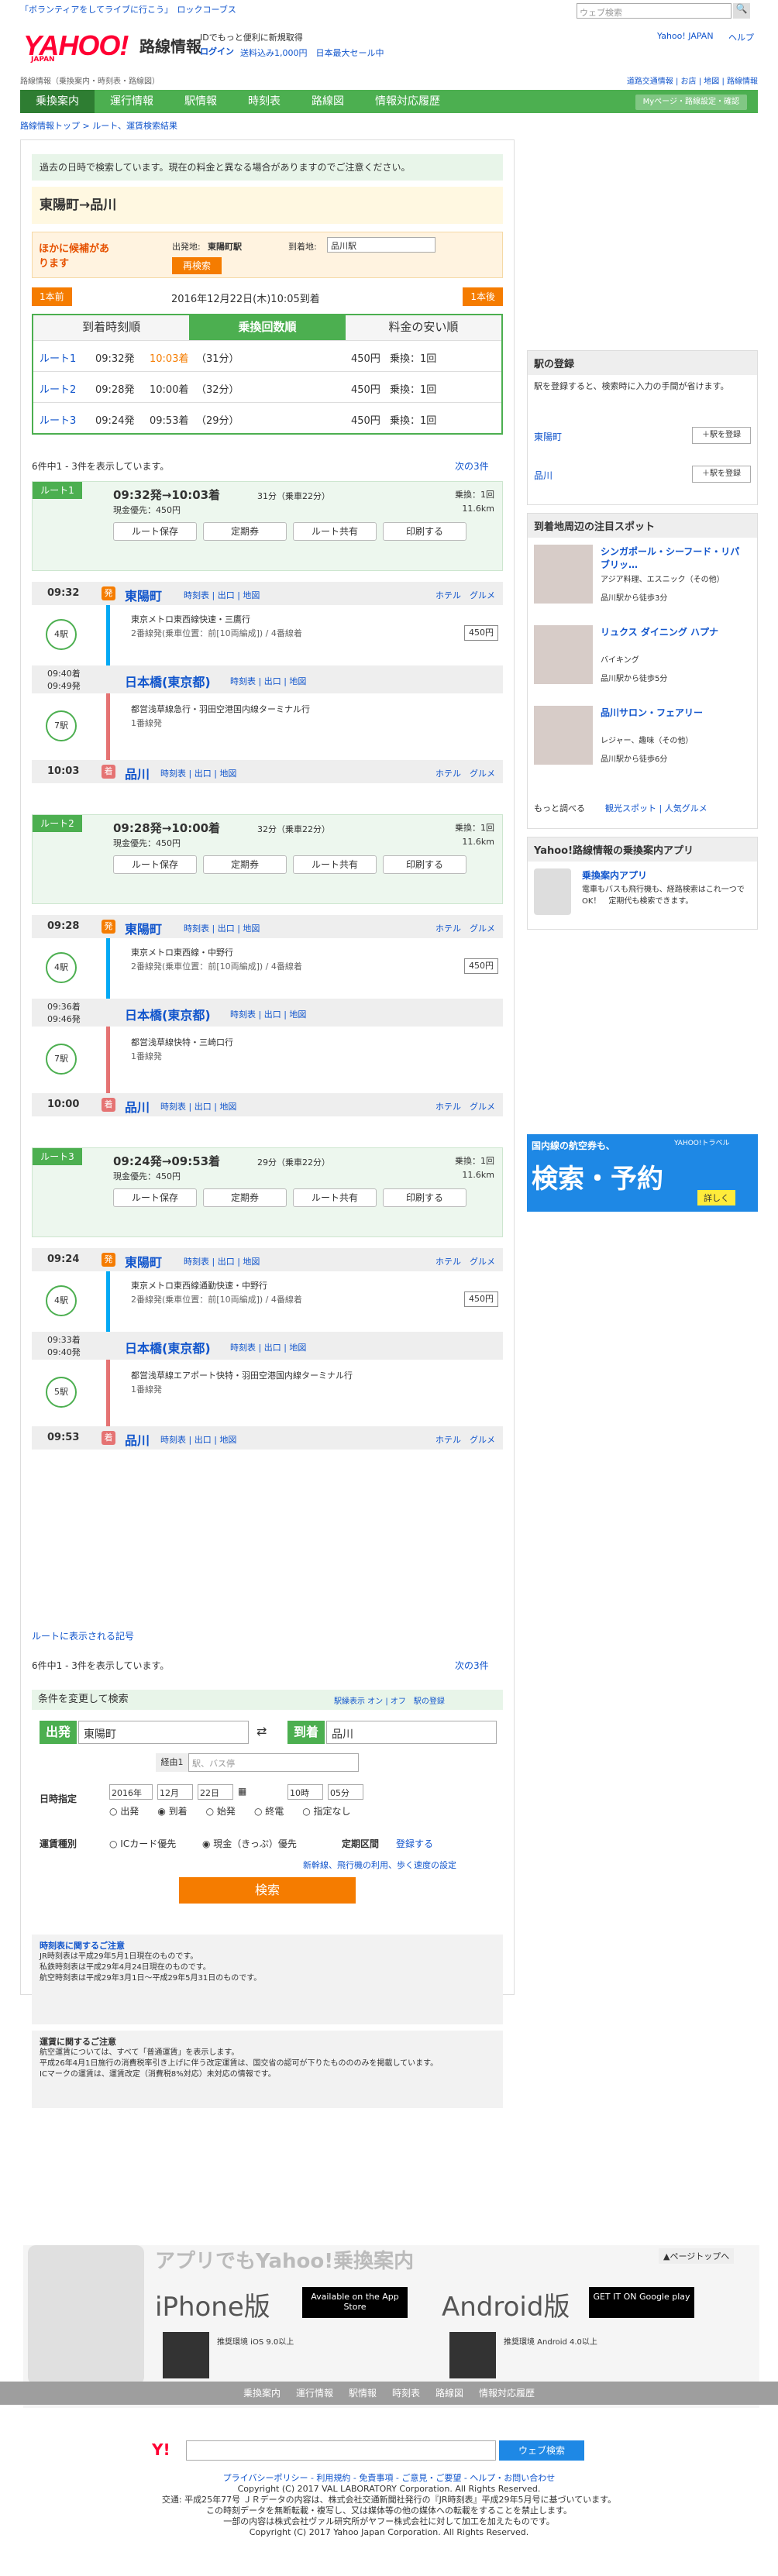 The image size is (778, 2576). I want to click on hour-select: 10時, so click(305, 1792).